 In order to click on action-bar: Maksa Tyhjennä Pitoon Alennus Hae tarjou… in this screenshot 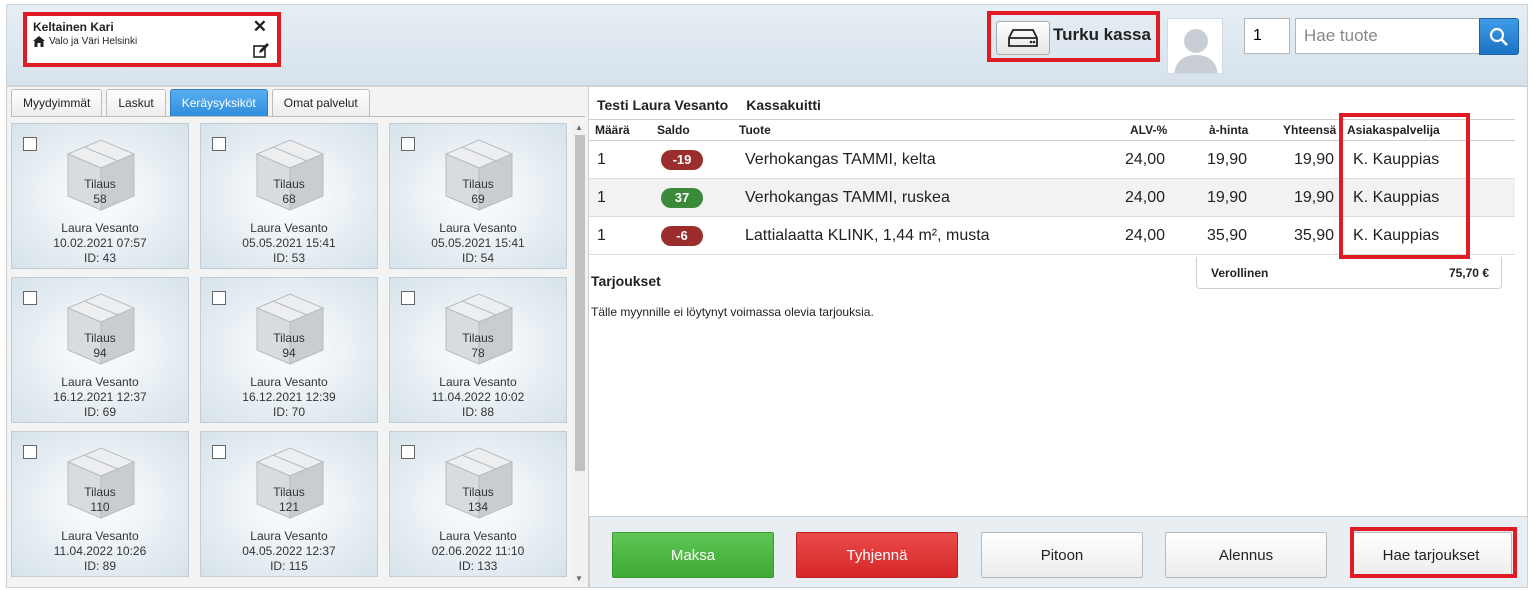, I will do `click(1058, 552)`.